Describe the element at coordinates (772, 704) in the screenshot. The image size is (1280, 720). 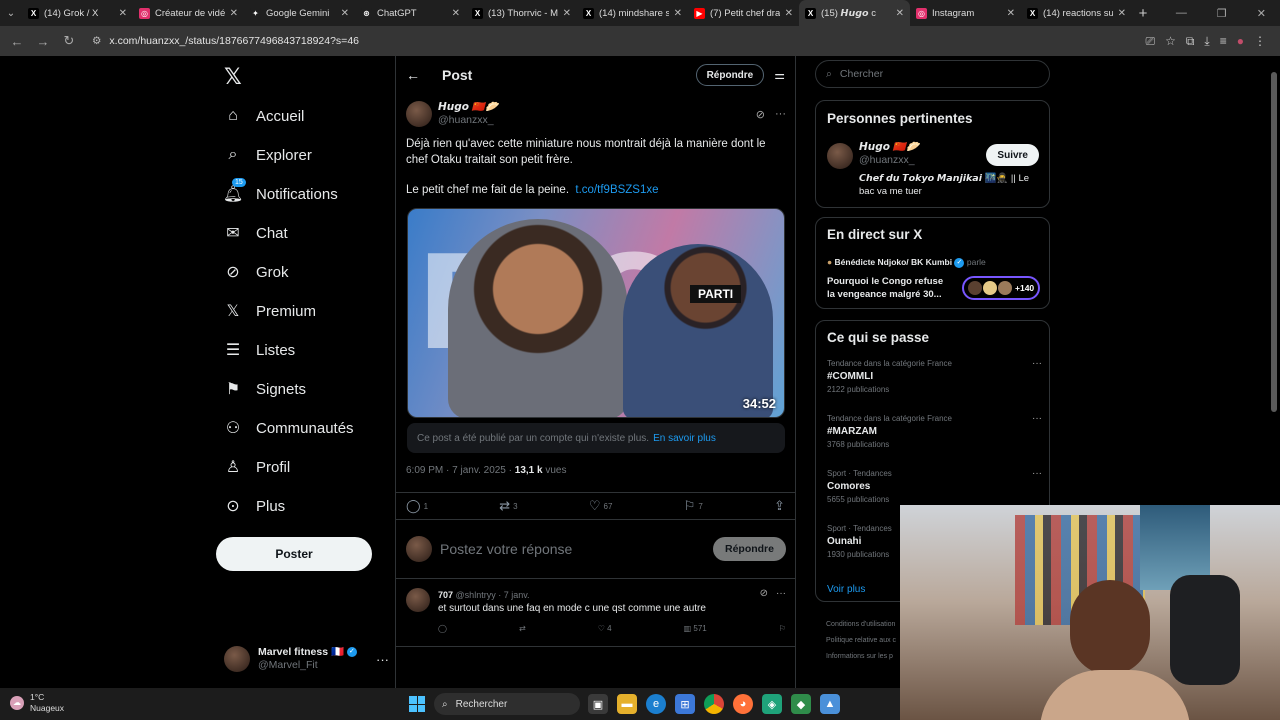
I see `app-icon: ◈` at that location.